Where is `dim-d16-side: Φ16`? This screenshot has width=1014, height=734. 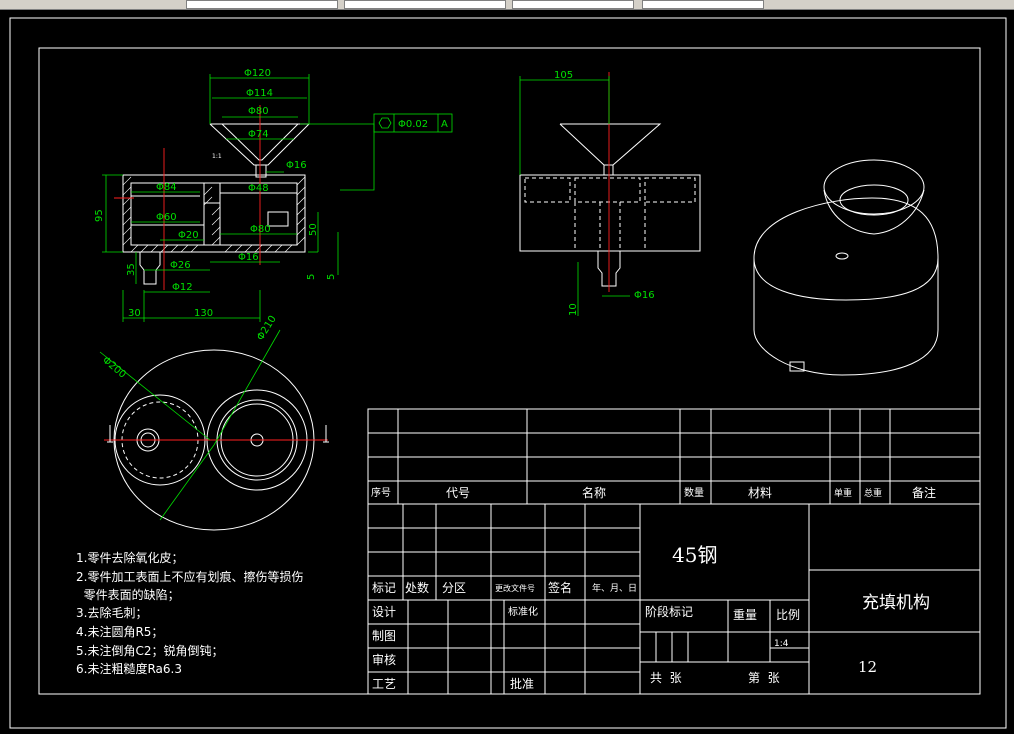 dim-d16-side: Φ16 is located at coordinates (644, 295).